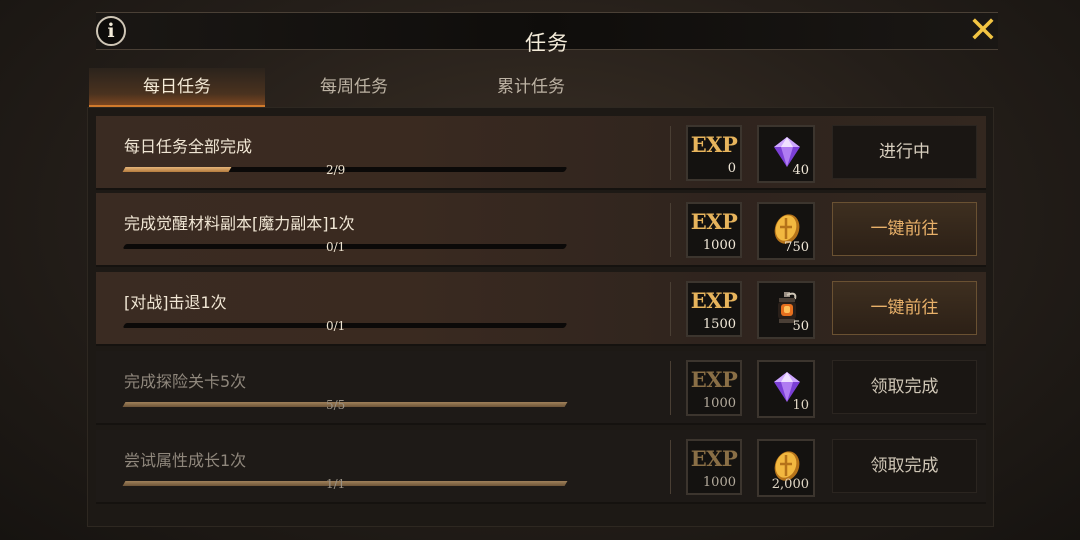  What do you see at coordinates (983, 31) in the screenshot?
I see `close-button: ✕` at bounding box center [983, 31].